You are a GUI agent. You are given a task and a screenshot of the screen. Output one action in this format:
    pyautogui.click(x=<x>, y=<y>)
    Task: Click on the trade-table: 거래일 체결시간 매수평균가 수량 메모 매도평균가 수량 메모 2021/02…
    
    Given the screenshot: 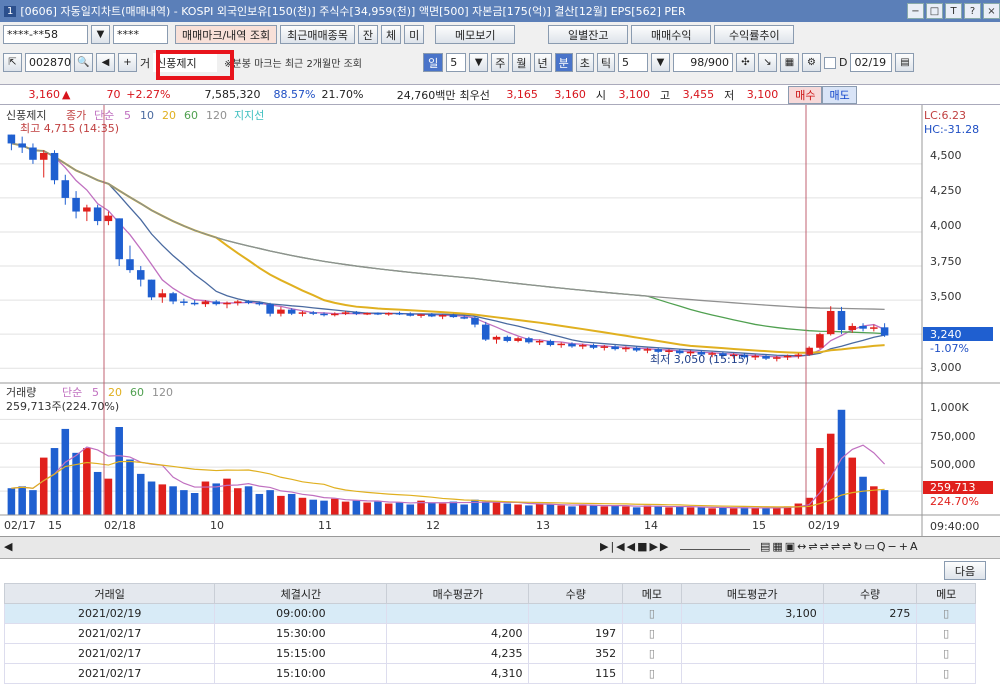 What is the action you would take?
    pyautogui.click(x=489, y=633)
    